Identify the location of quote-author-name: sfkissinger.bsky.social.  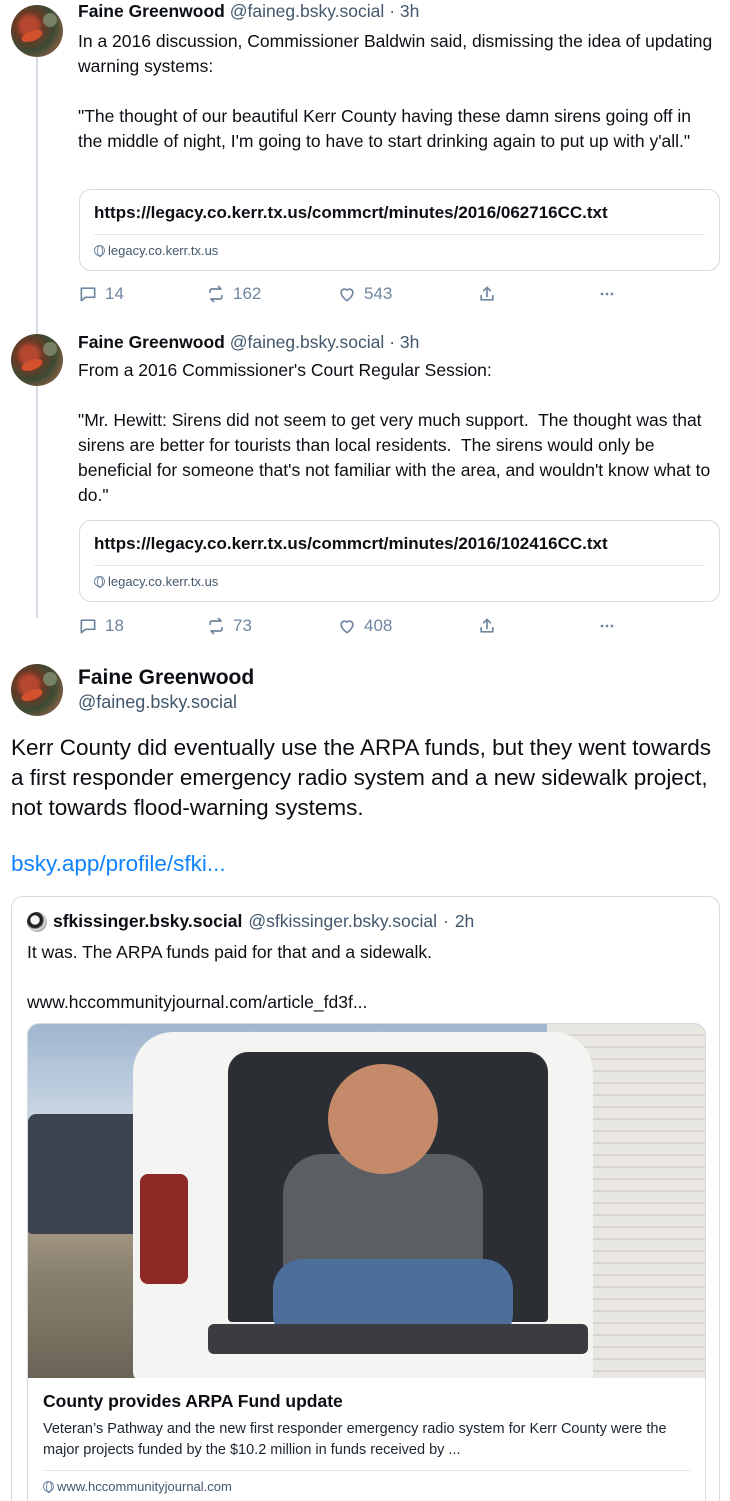
(147, 921).